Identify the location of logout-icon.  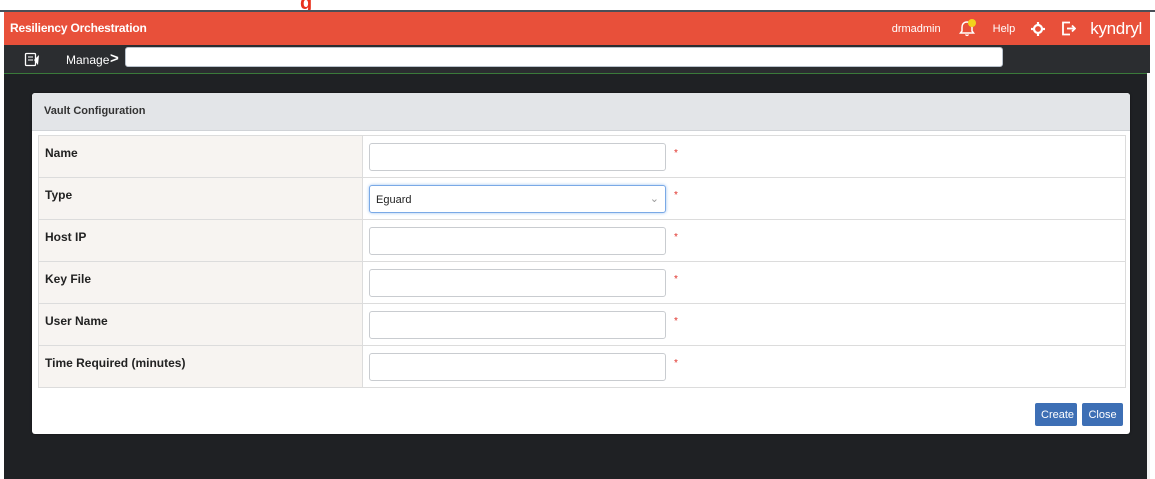
(1069, 28).